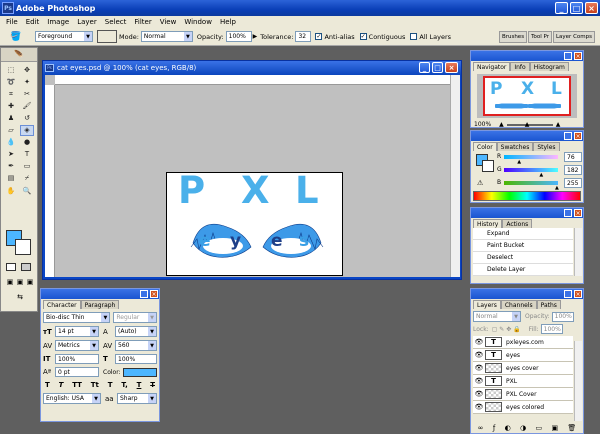  I want to click on red-slider-thumb: ▲, so click(519, 162).